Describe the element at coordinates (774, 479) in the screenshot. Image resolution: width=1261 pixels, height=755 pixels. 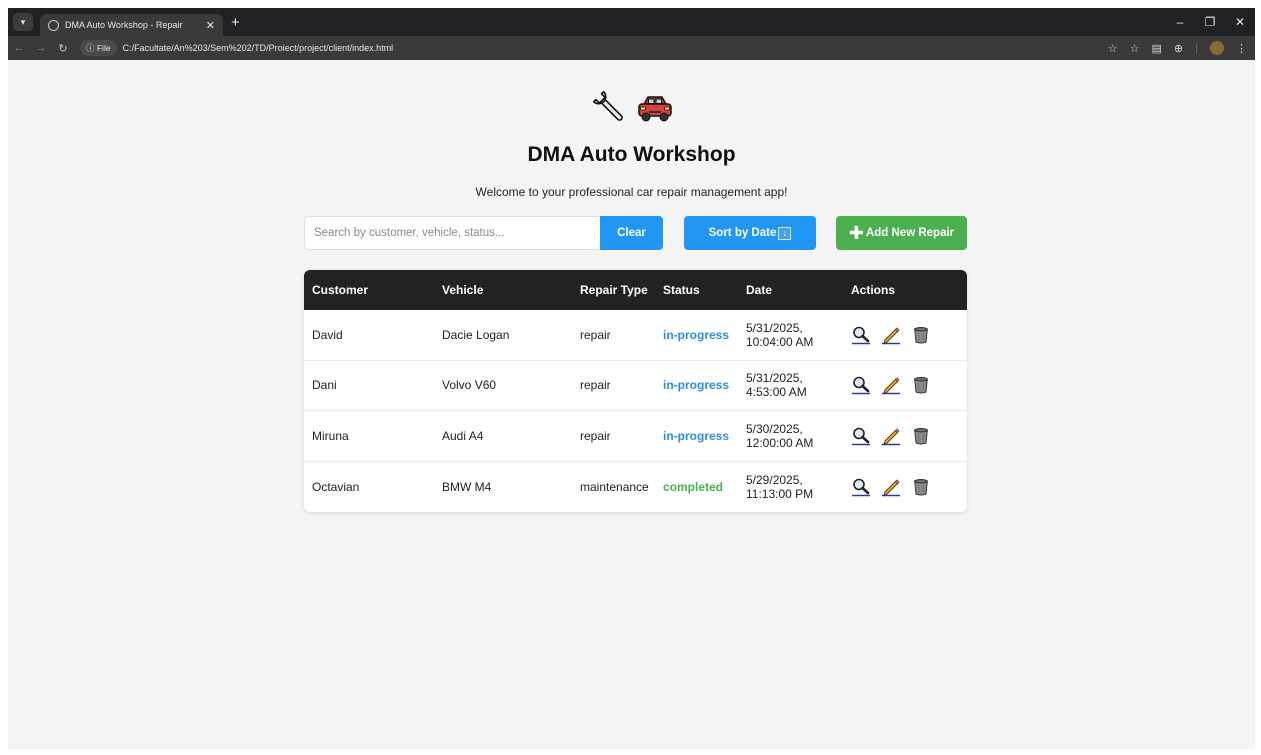
I see `date-text: 5/29/2025,` at that location.